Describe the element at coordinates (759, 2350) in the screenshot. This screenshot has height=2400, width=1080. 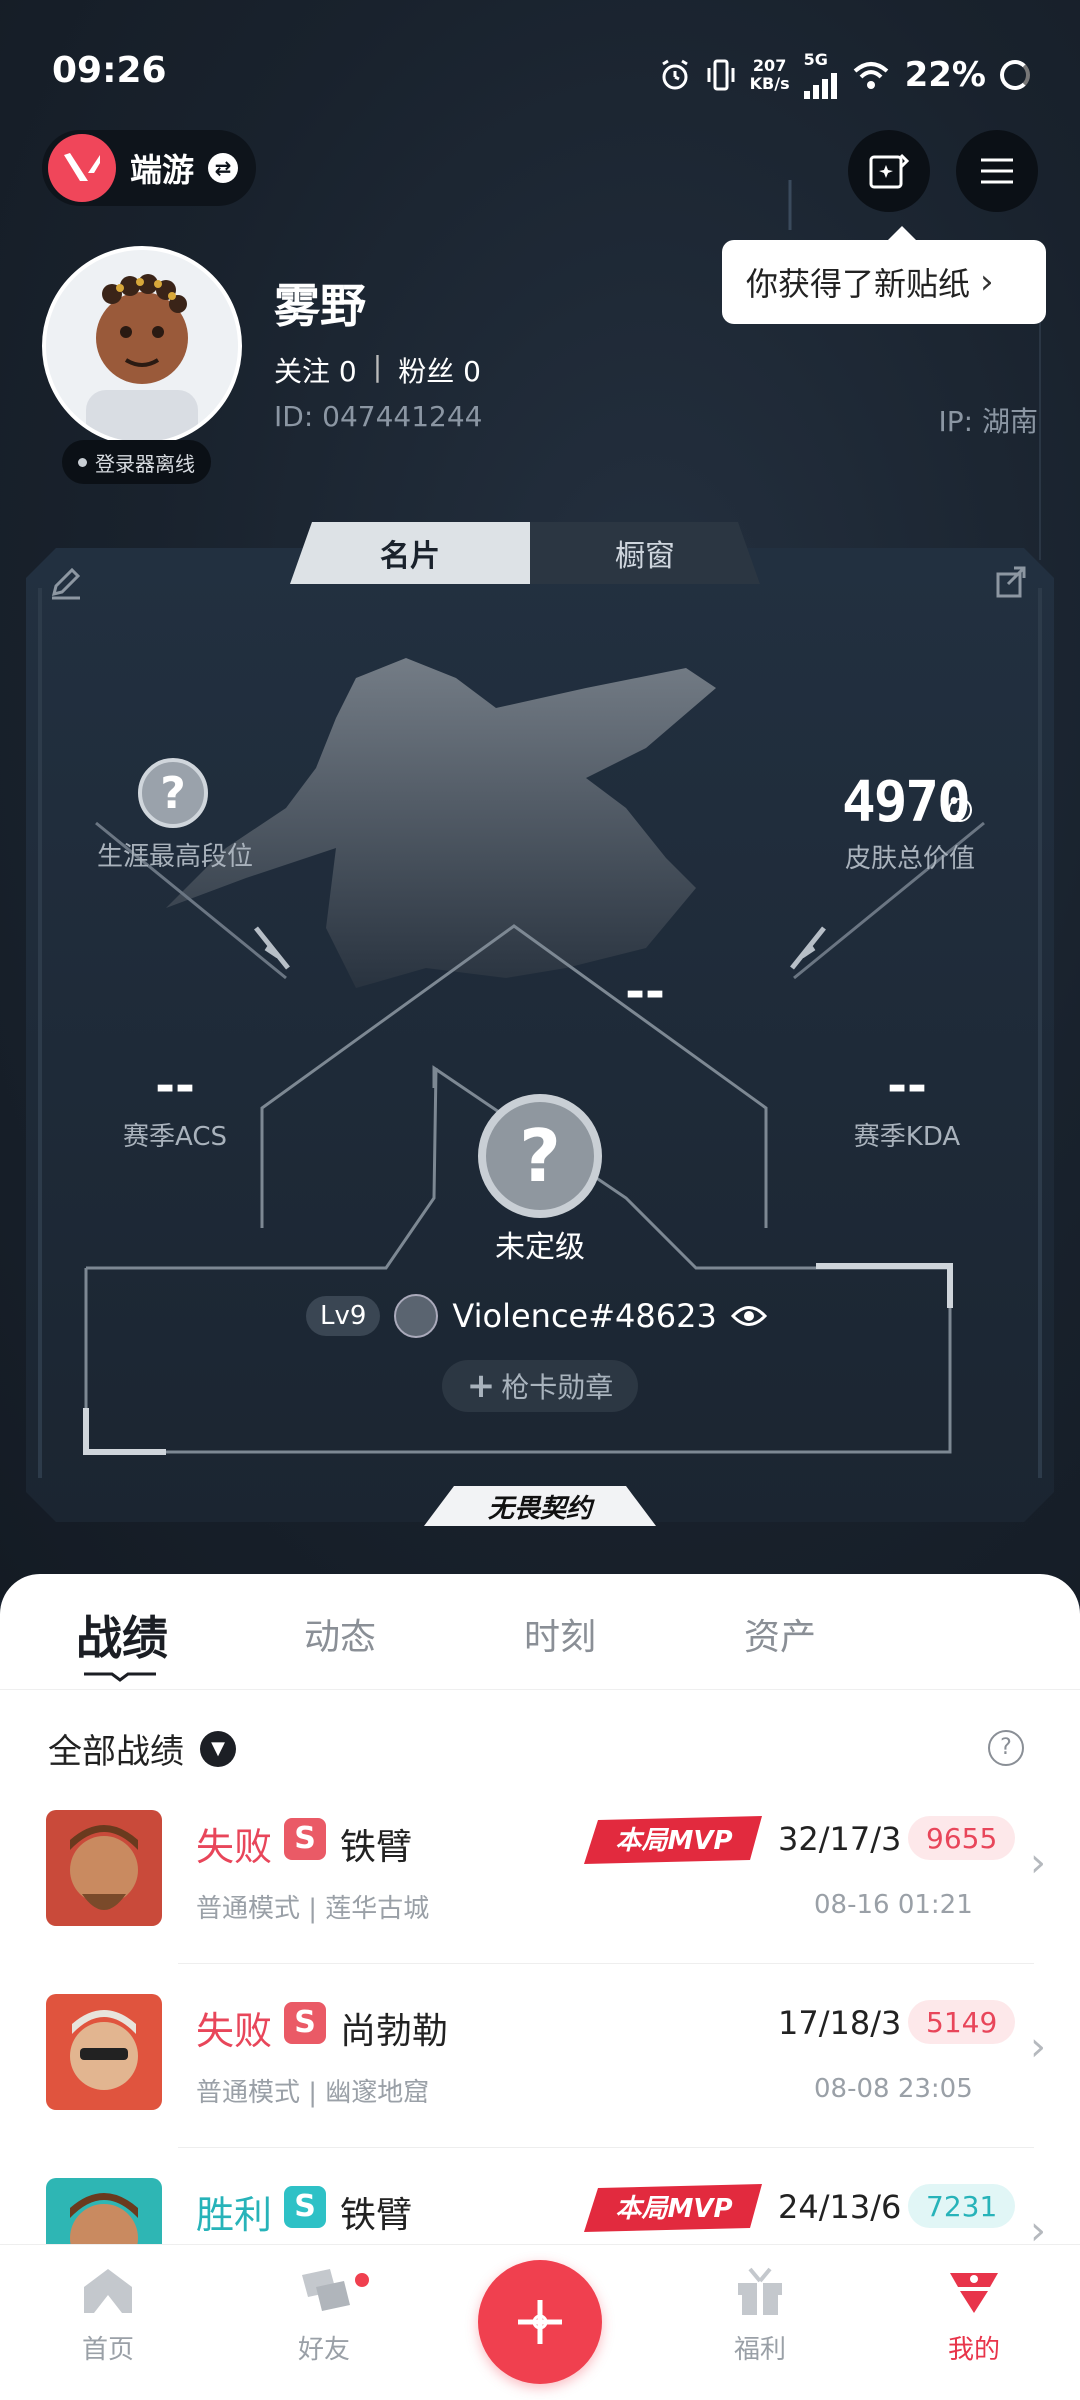
I see `nav-benefits-label: 福利` at that location.